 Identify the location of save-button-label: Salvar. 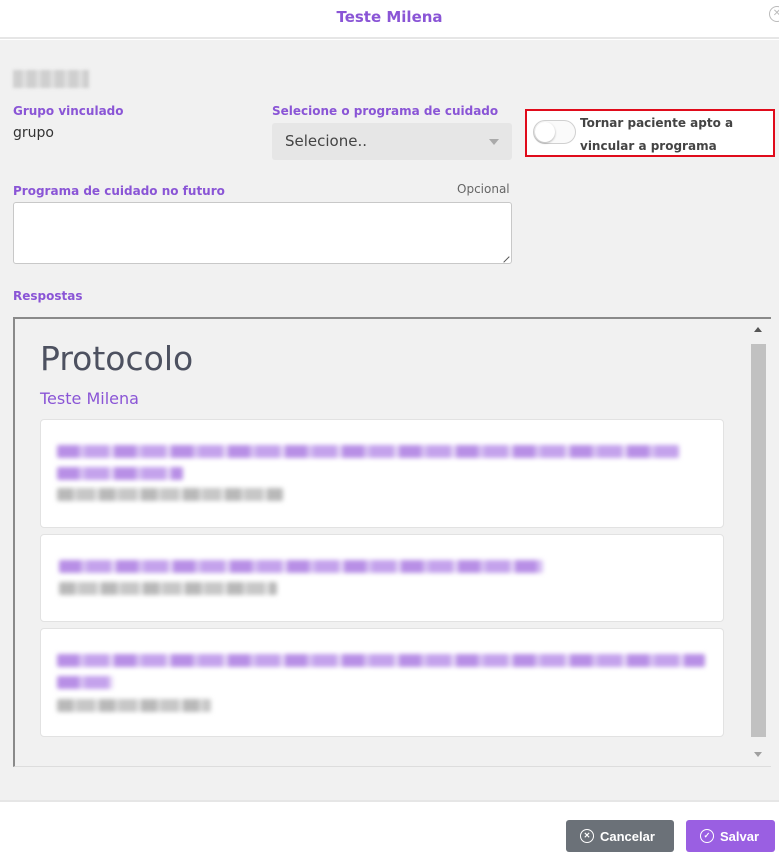
(740, 836).